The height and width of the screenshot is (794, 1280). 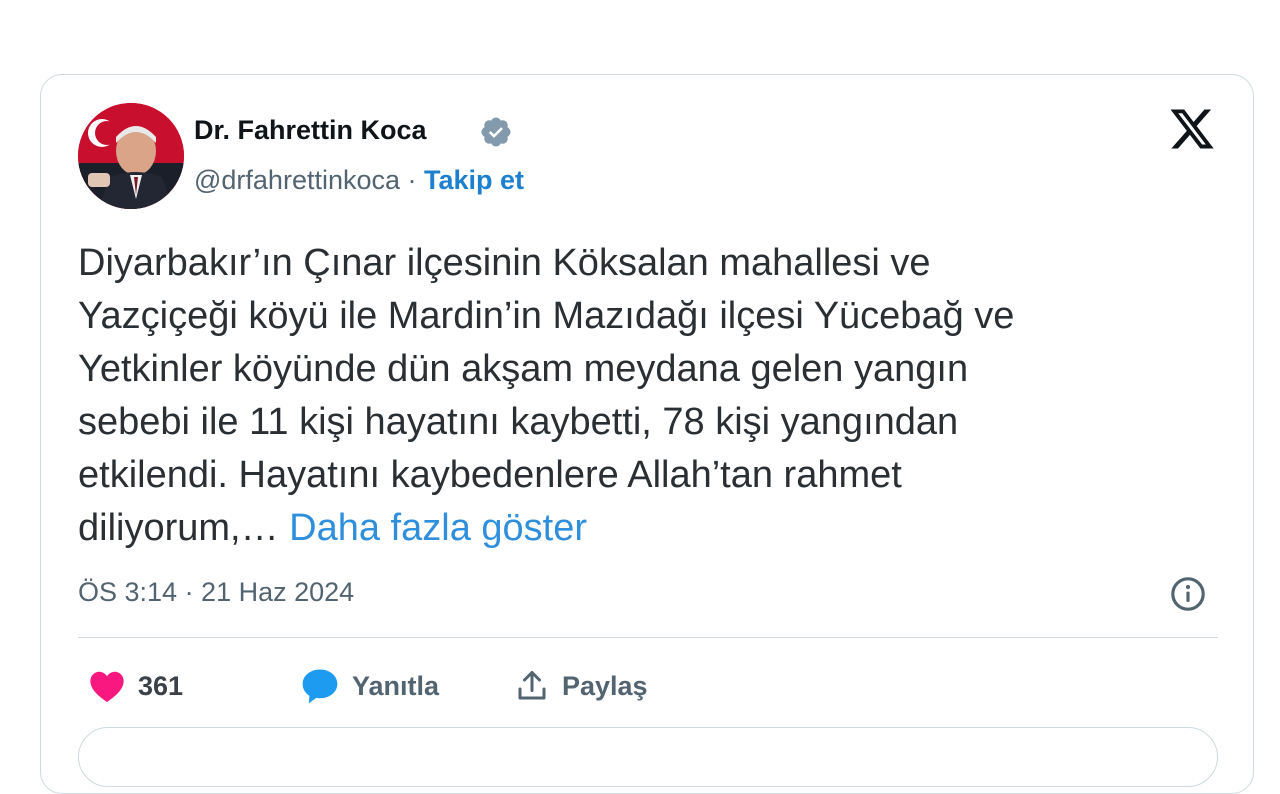 I want to click on author-name: Dr. Fahrettin Koca, so click(x=310, y=130).